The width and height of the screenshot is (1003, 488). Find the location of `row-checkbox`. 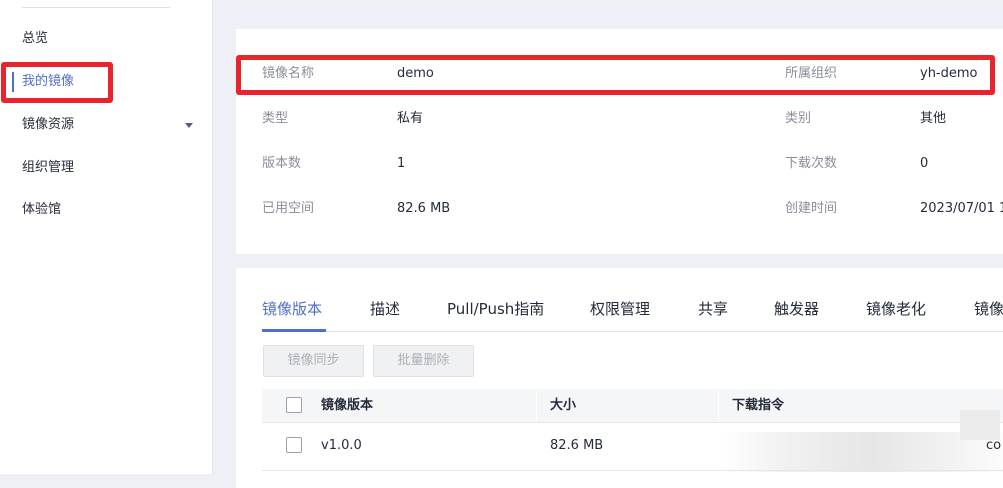

row-checkbox is located at coordinates (294, 445).